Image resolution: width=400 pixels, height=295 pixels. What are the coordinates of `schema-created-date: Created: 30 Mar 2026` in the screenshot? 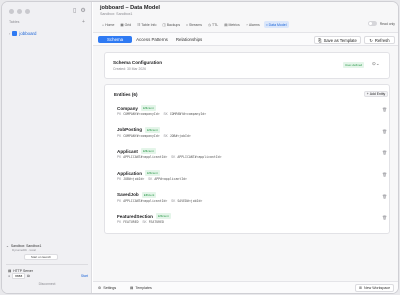 It's located at (129, 69).